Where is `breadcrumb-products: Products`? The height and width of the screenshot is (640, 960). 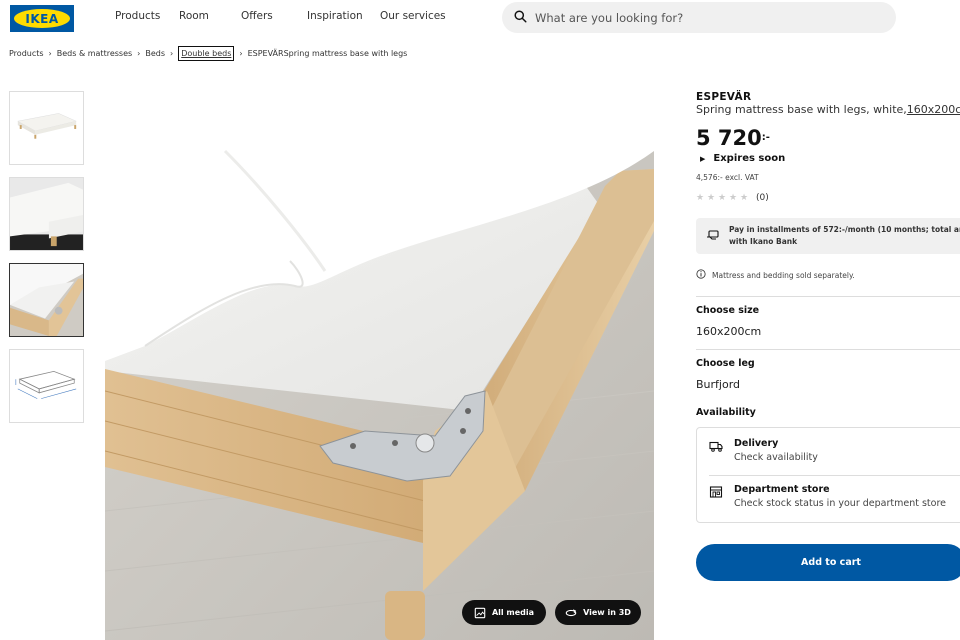
breadcrumb-products: Products is located at coordinates (26, 53).